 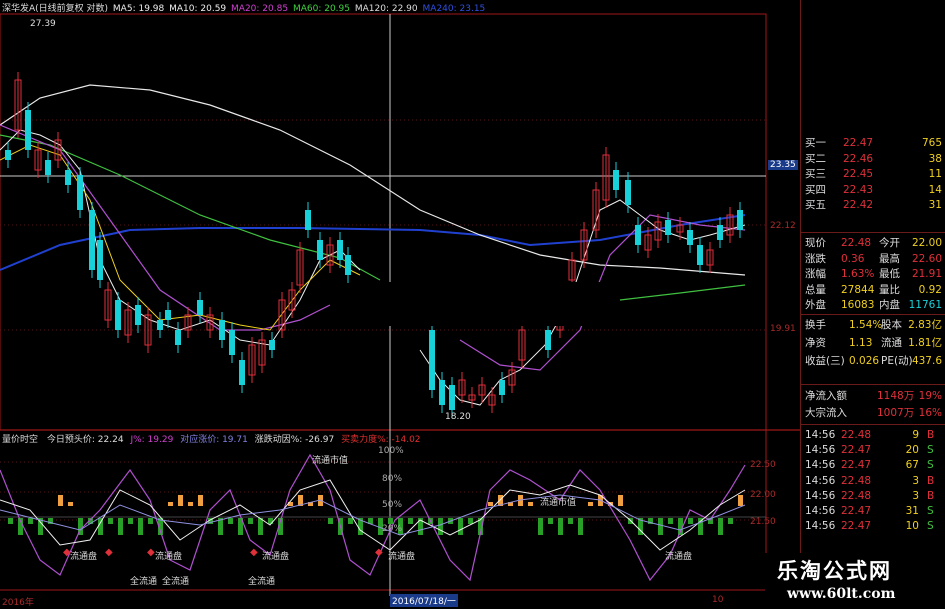 I want to click on flow-value: 1007万, so click(x=896, y=413).